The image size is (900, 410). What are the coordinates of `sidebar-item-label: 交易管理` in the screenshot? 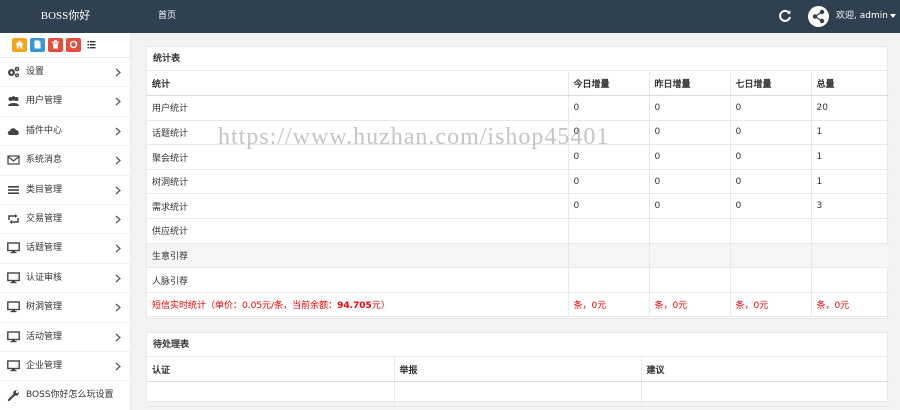 It's located at (44, 218).